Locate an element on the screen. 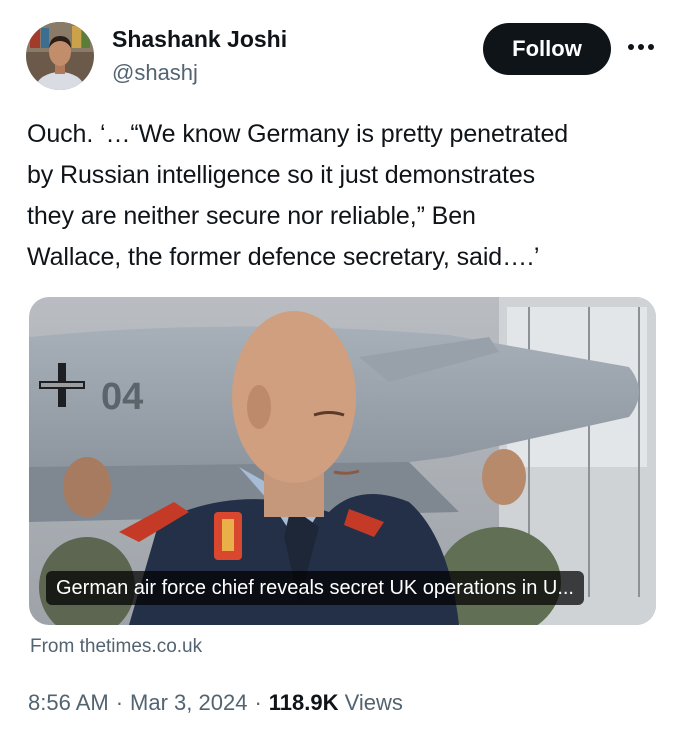 The image size is (685, 750). avatar is located at coordinates (60, 56).